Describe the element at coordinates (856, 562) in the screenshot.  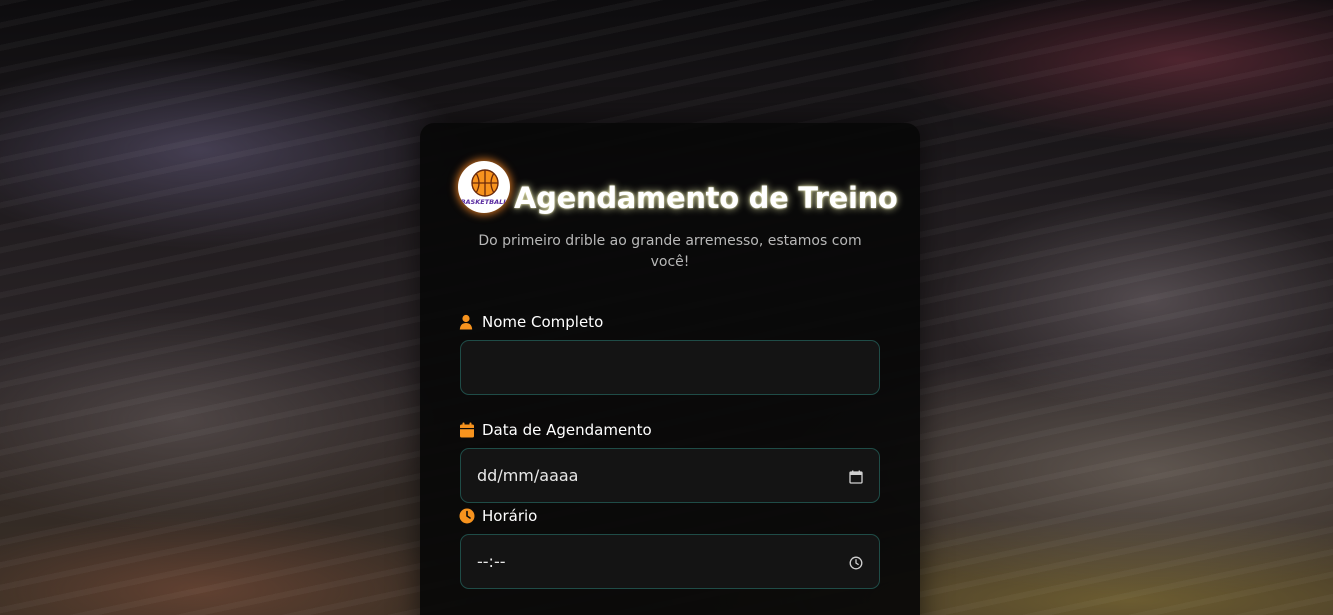
I see `clock-picker-icon` at that location.